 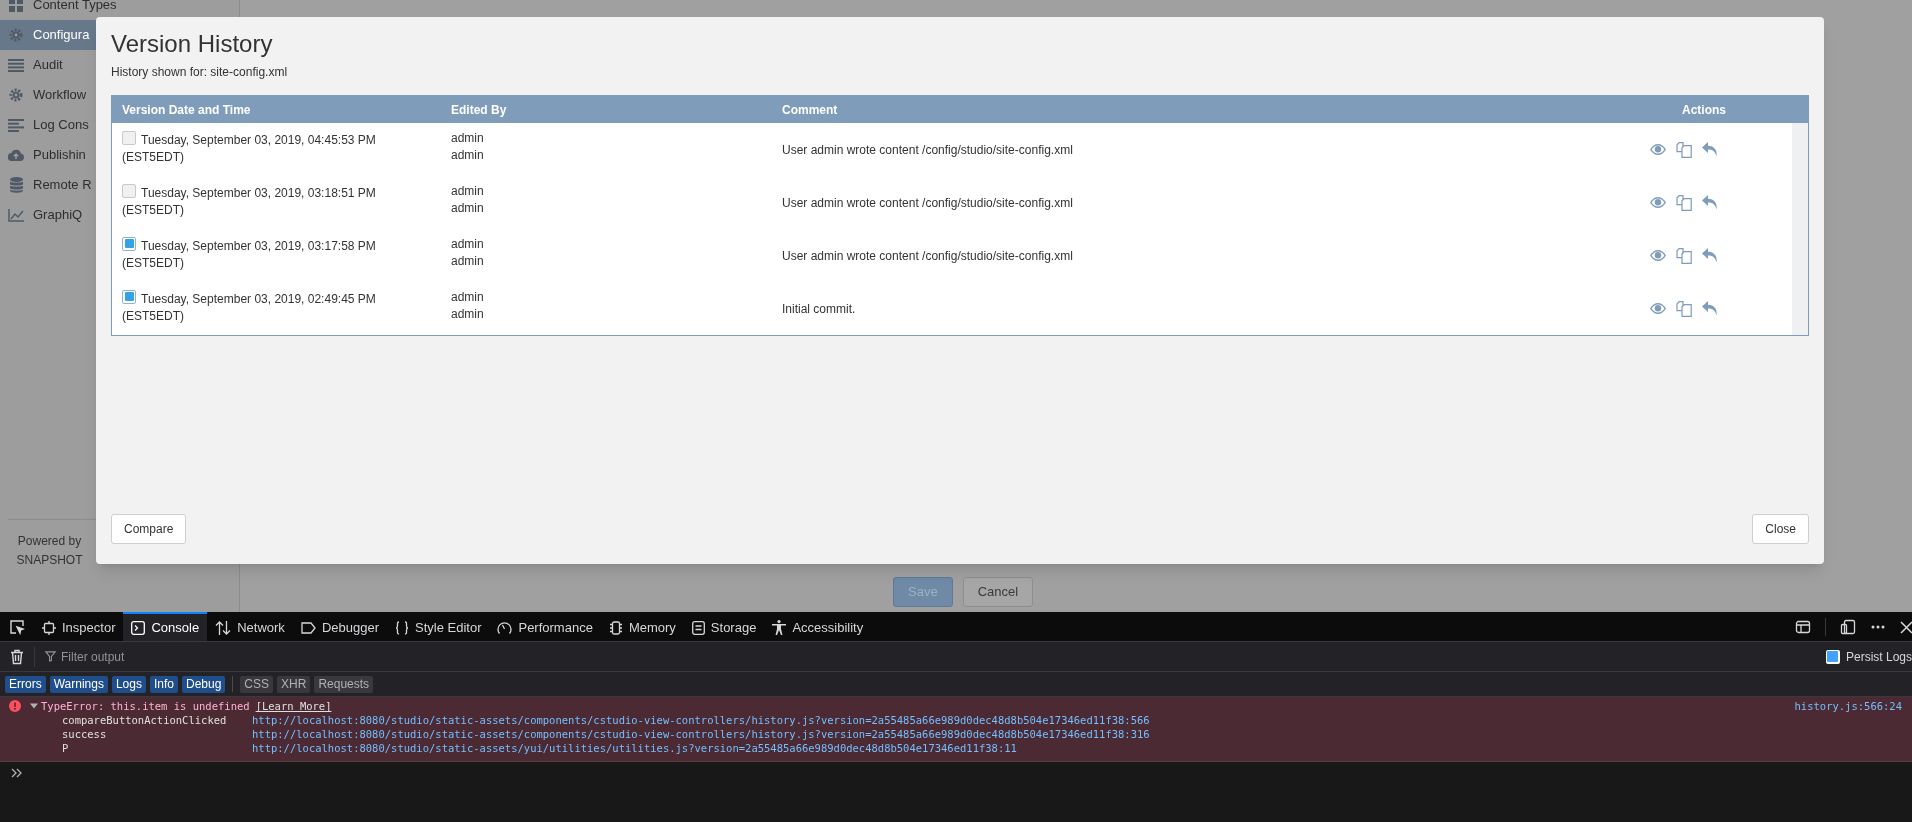 I want to click on column-header: Actions, so click(x=1704, y=110).